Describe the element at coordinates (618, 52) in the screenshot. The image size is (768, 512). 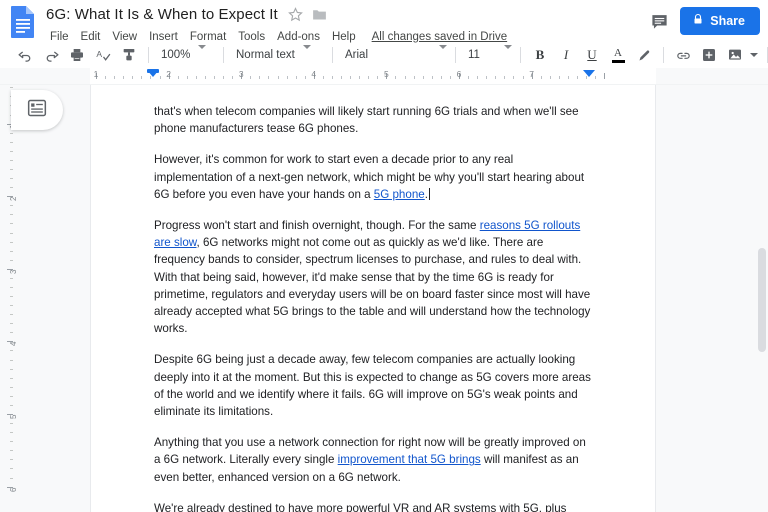
I see `text-color-label: A` at that location.